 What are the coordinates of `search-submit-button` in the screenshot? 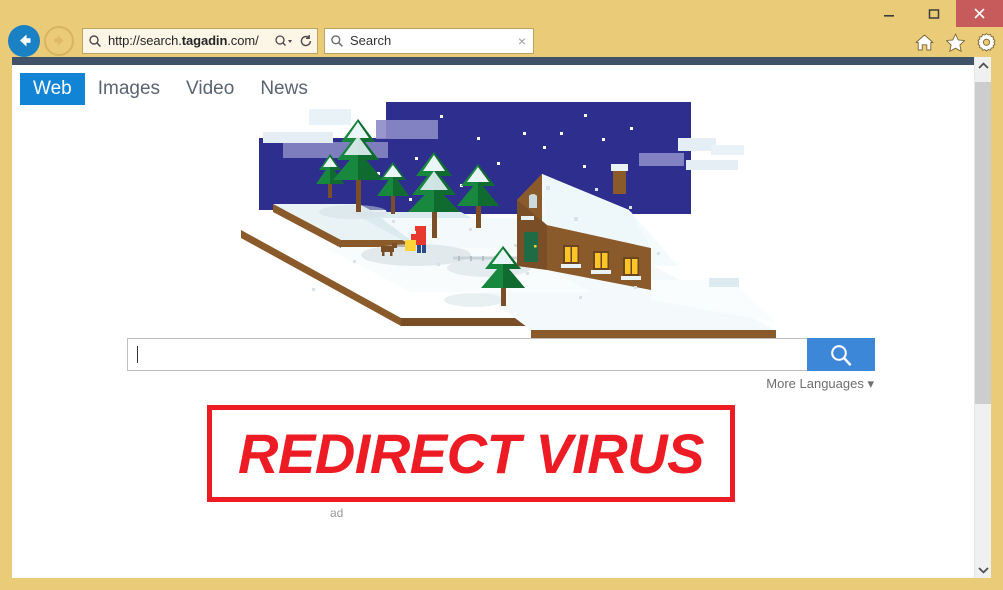 It's located at (841, 354).